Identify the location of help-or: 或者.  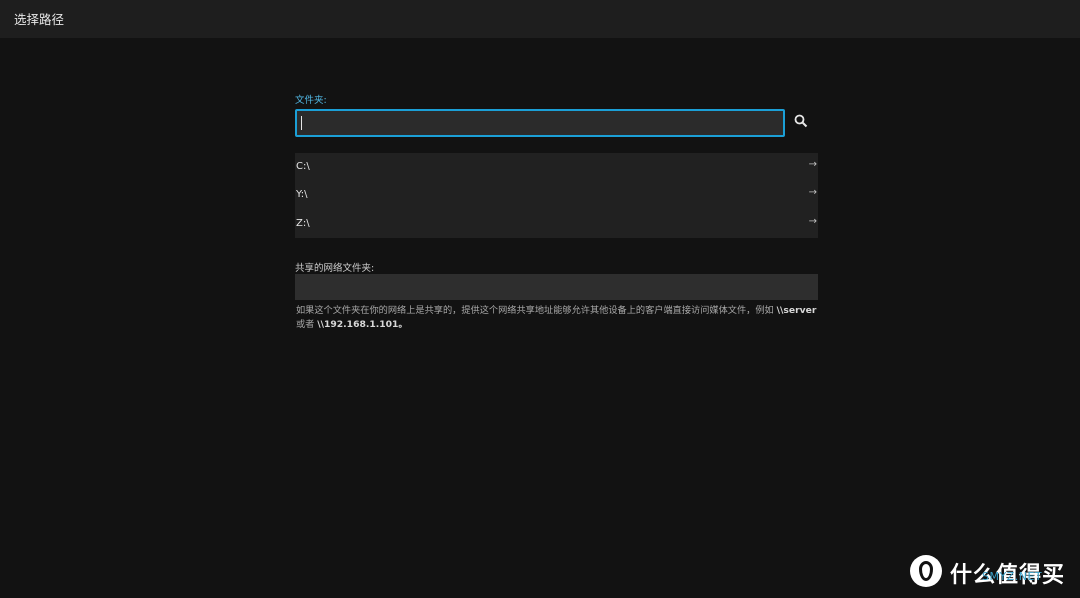
(307, 324).